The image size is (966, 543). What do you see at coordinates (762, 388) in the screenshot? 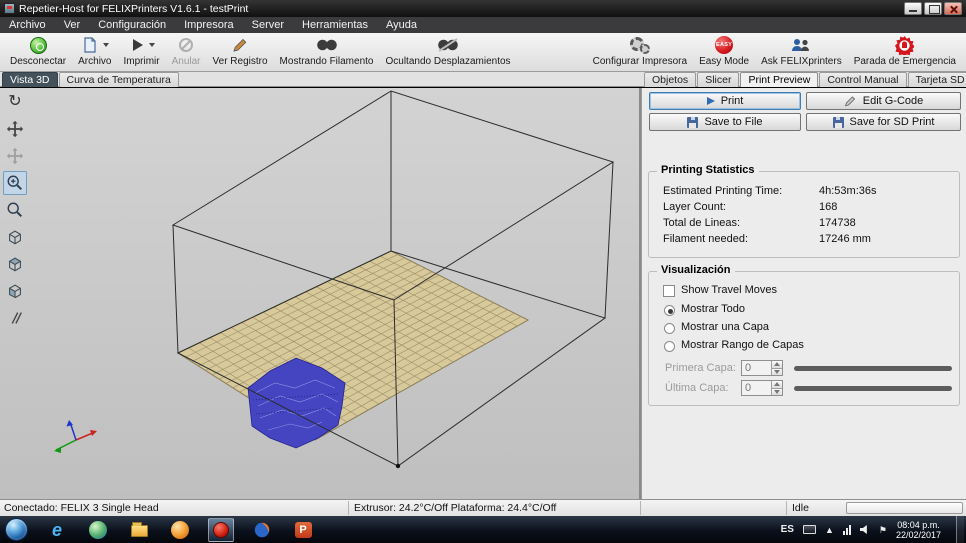
I see `ultima-capa-spinner: 0` at bounding box center [762, 388].